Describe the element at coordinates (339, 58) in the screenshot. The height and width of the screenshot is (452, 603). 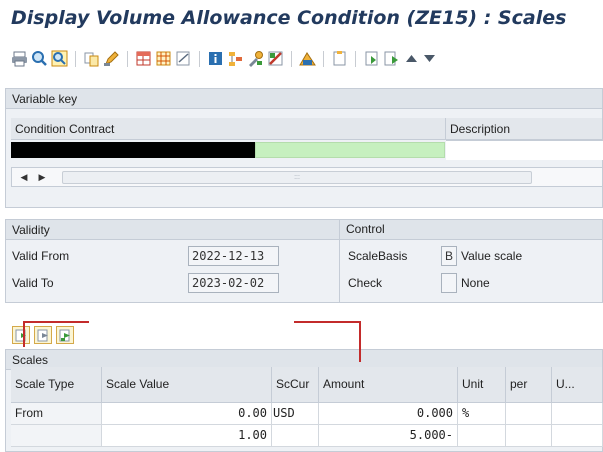
I see `document-icon` at that location.